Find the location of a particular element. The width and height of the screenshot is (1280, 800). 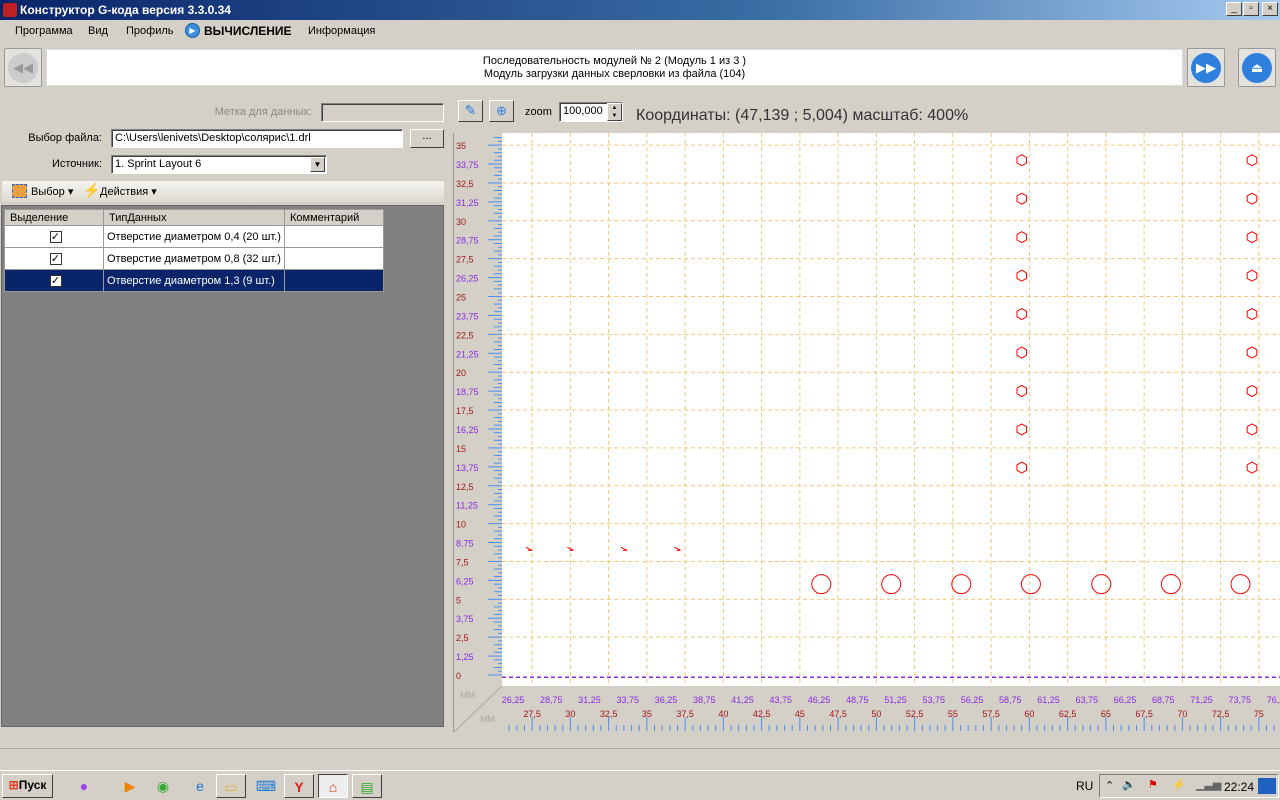

table-row-selected: ✓ Отверстие диаметром 1,3 (9 шт.) is located at coordinates (194, 280).